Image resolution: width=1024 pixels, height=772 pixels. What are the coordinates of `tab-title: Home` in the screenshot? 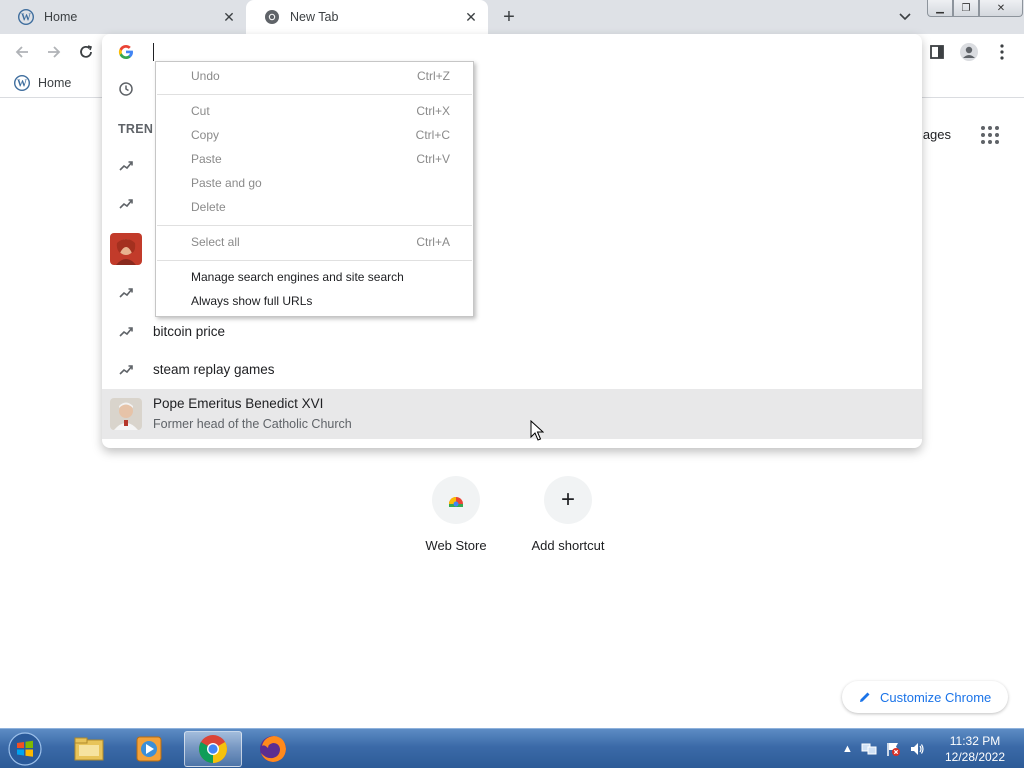 It's located at (61, 17).